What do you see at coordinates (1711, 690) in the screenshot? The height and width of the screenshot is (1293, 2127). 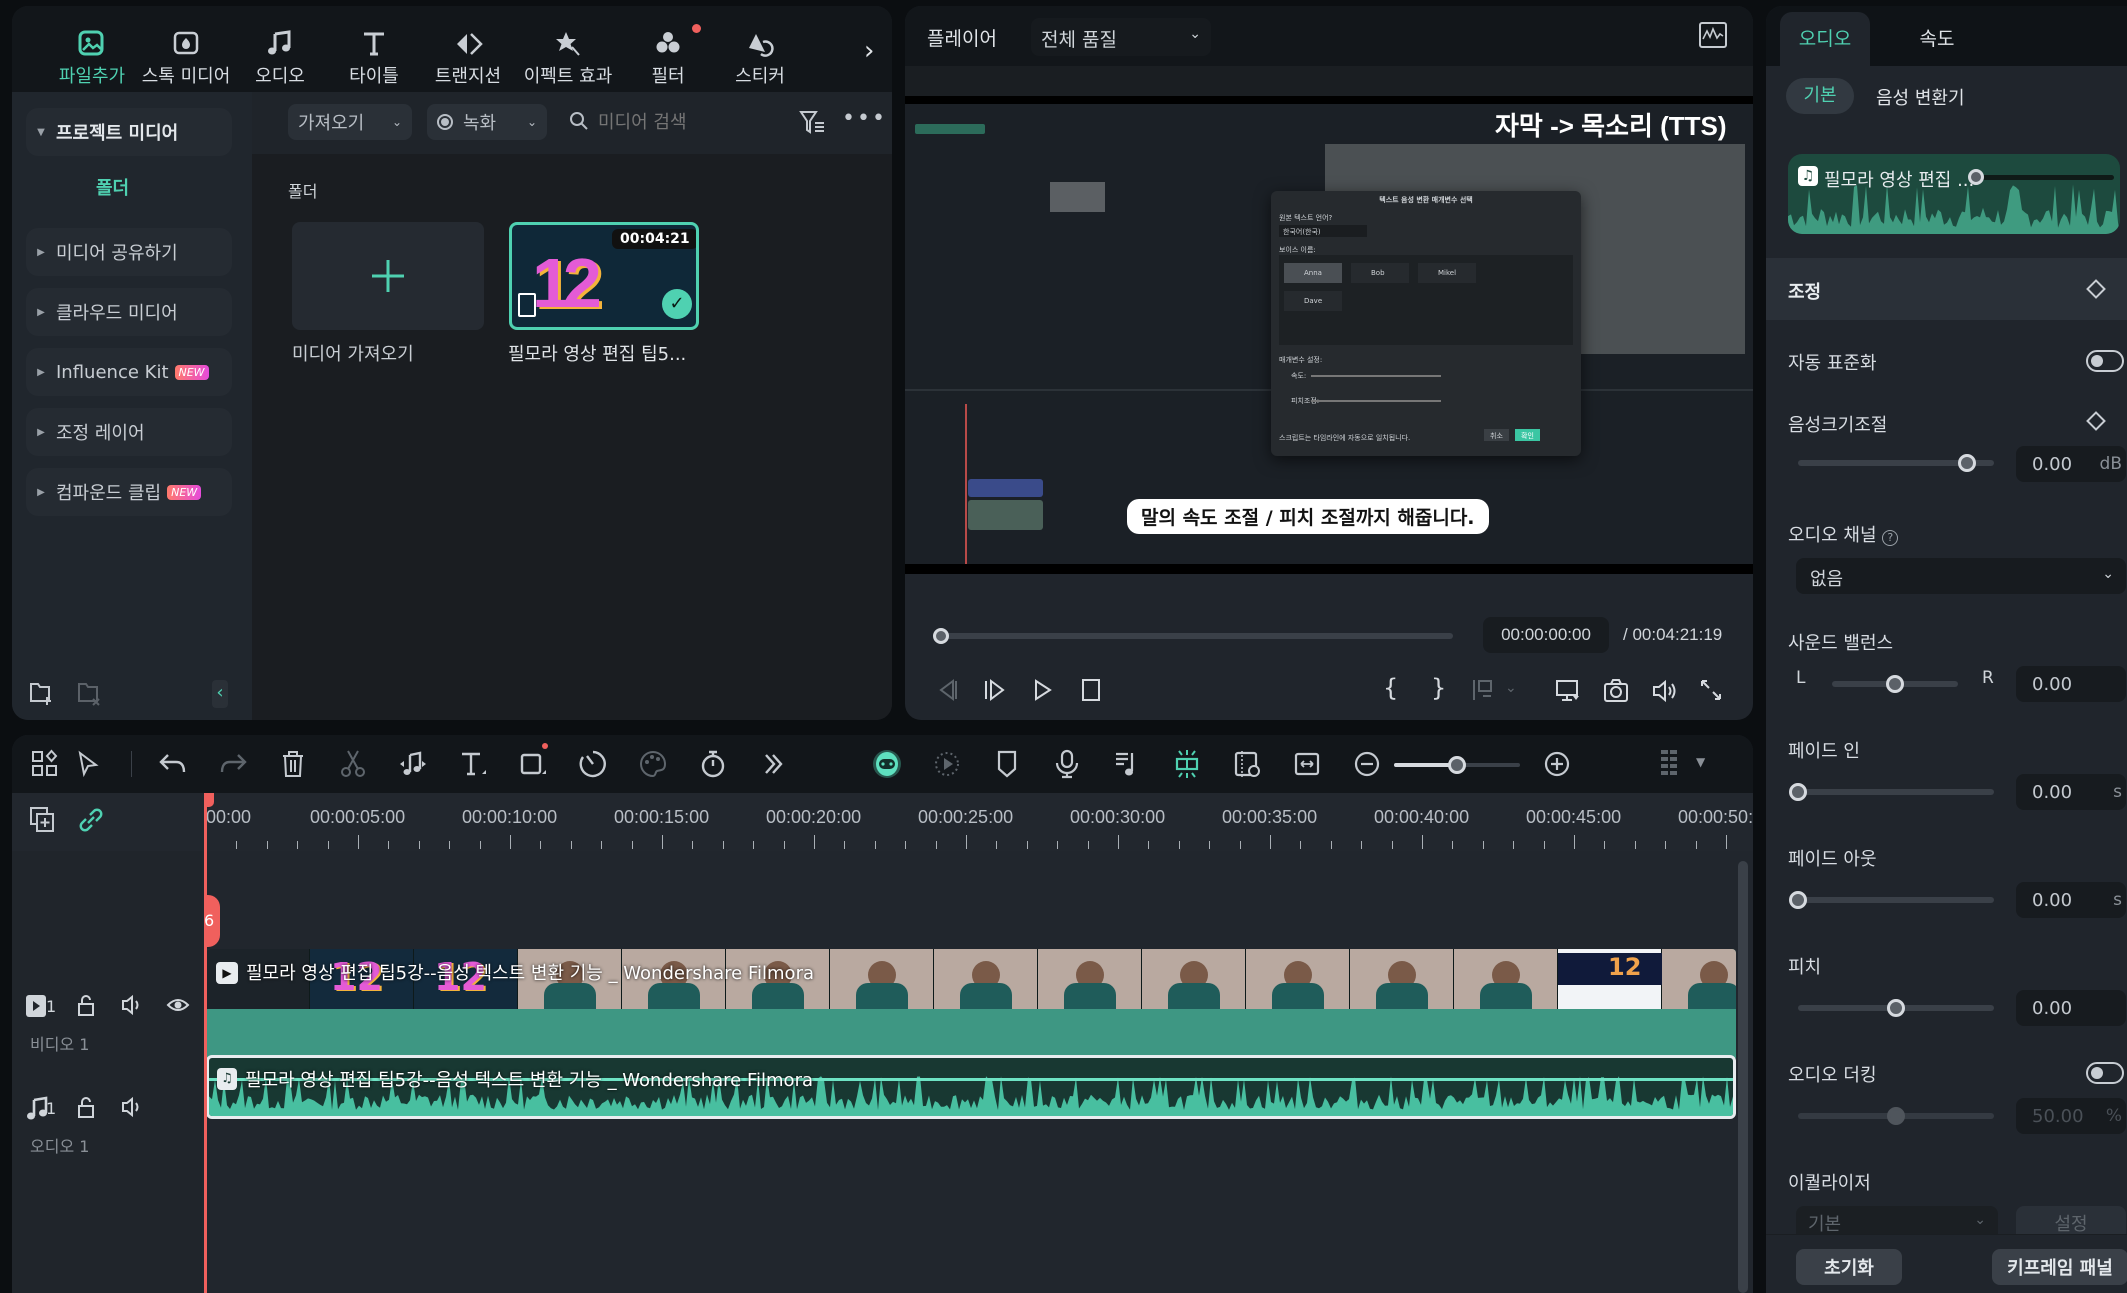 I see `fullscreen-icon` at bounding box center [1711, 690].